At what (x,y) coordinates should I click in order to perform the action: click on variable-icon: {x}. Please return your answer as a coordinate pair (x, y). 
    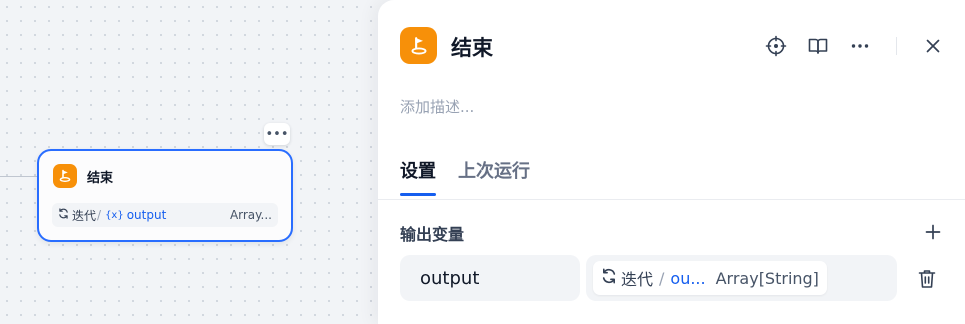
    Looking at the image, I should click on (114, 215).